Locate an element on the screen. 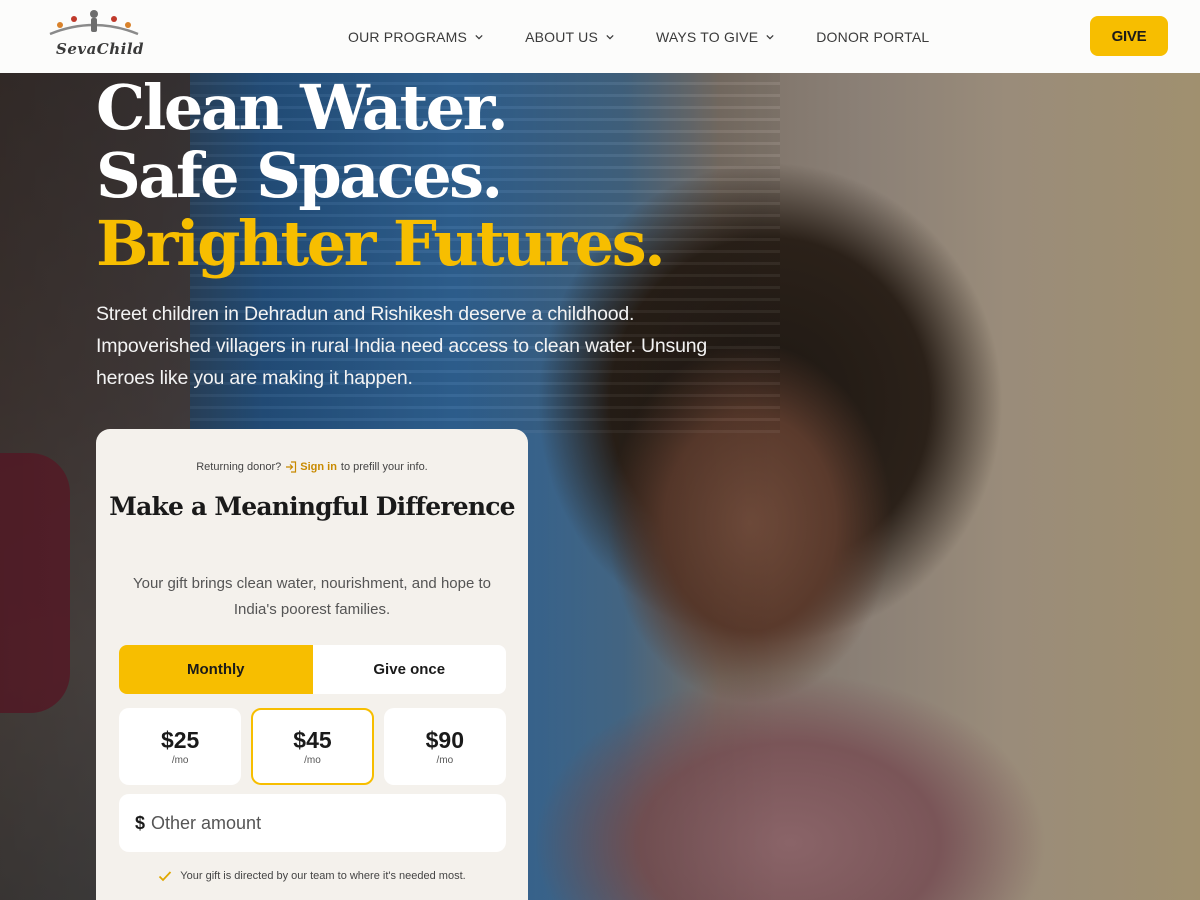 This screenshot has width=1200, height=900. nav-label: DONOR PORTAL is located at coordinates (873, 36).